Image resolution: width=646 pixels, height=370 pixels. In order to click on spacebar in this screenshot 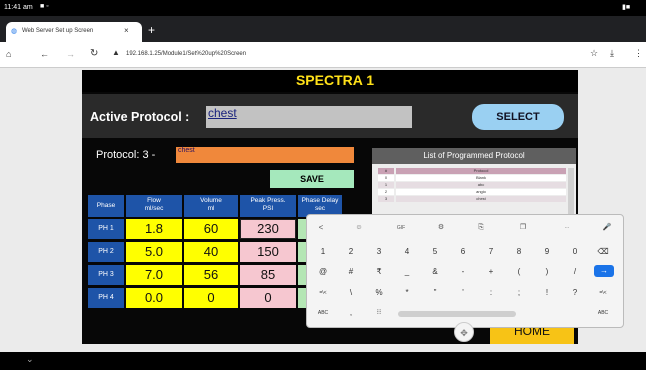, I will do `click(457, 314)`.